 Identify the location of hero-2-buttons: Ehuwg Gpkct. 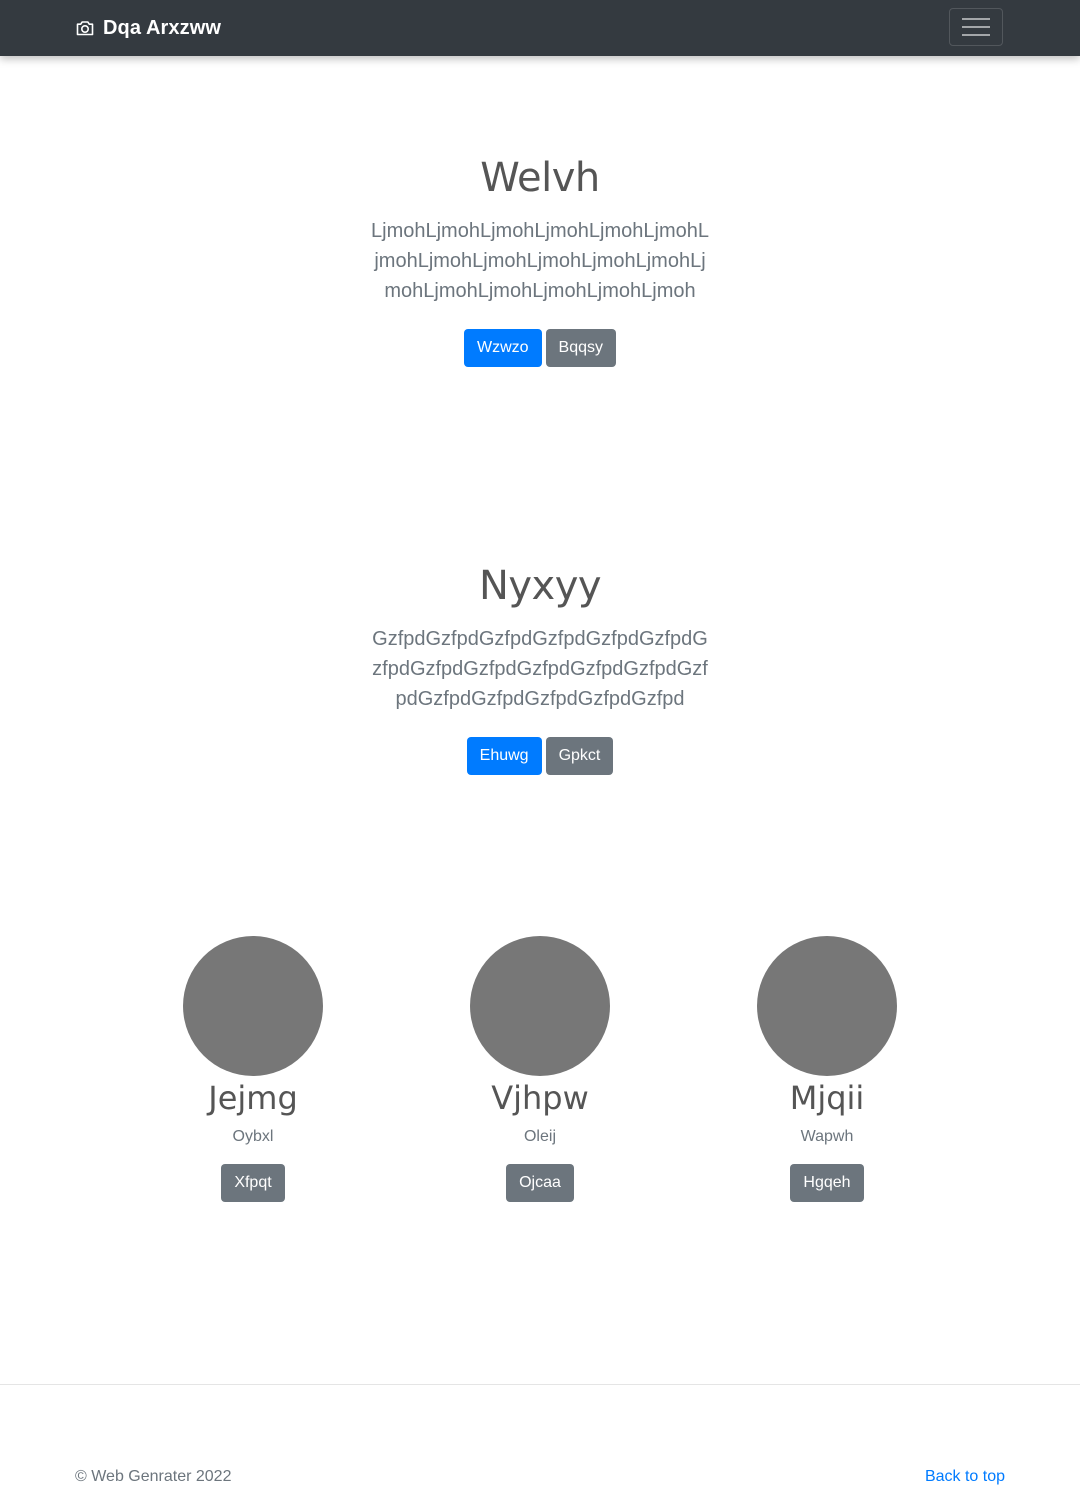
(540, 756).